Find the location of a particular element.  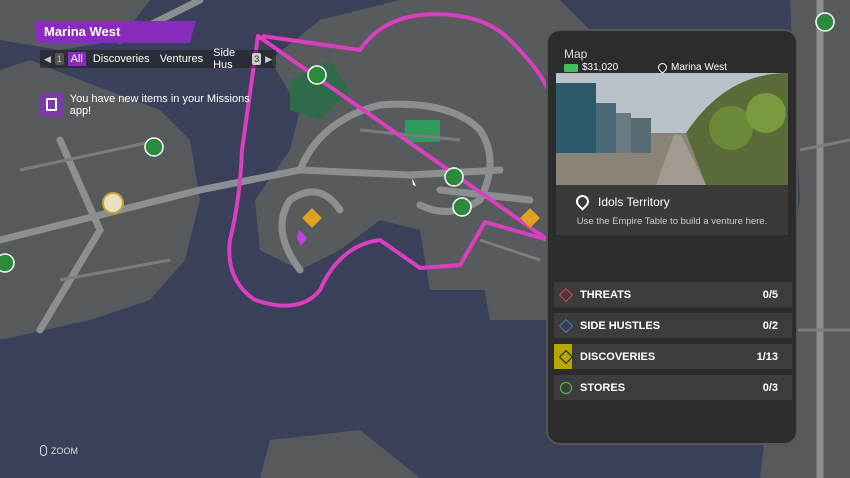

tab-side-hustles: Side Hus is located at coordinates (229, 59).